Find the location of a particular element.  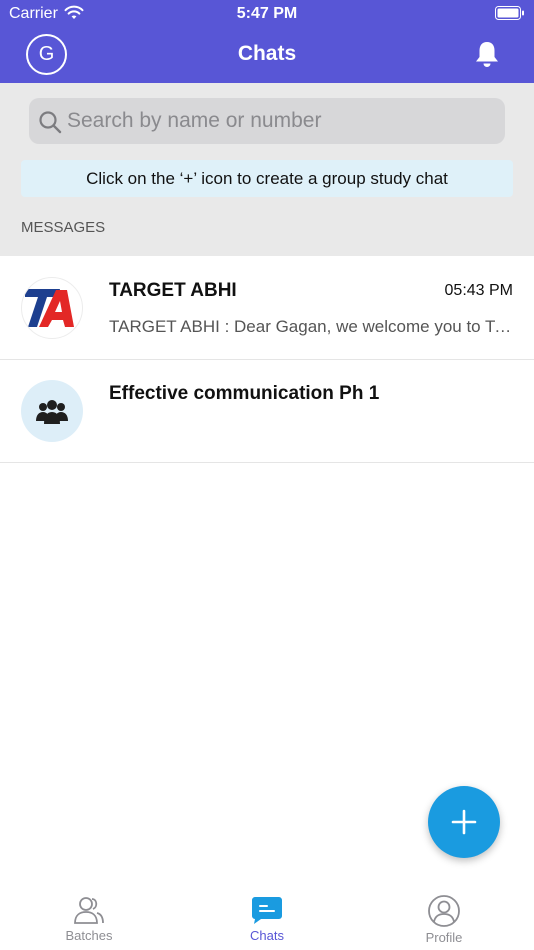

section-header-messages: MESSAGES is located at coordinates (63, 227).